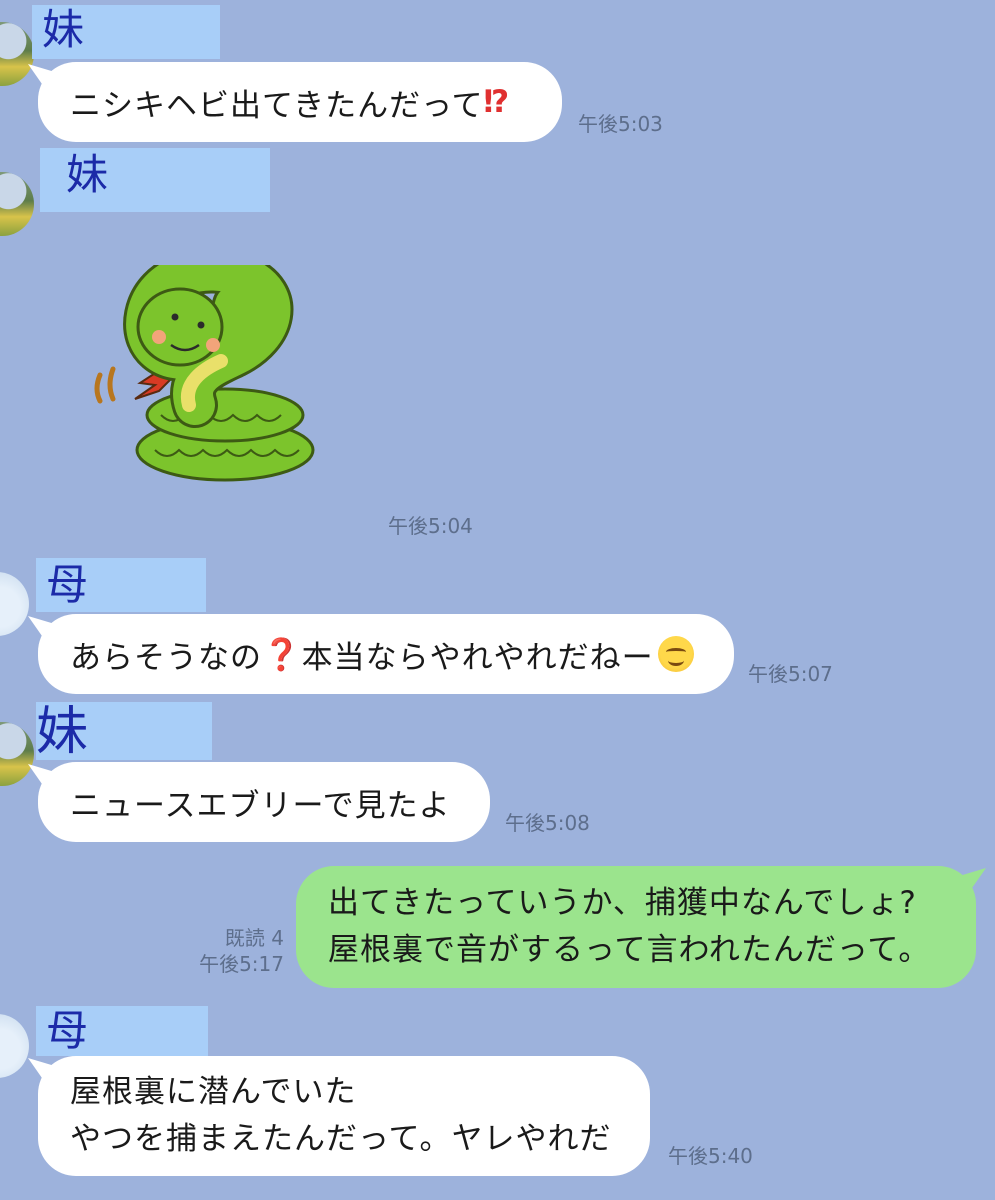 This screenshot has height=1200, width=995. What do you see at coordinates (675, 654) in the screenshot?
I see `smiling-face-icon` at bounding box center [675, 654].